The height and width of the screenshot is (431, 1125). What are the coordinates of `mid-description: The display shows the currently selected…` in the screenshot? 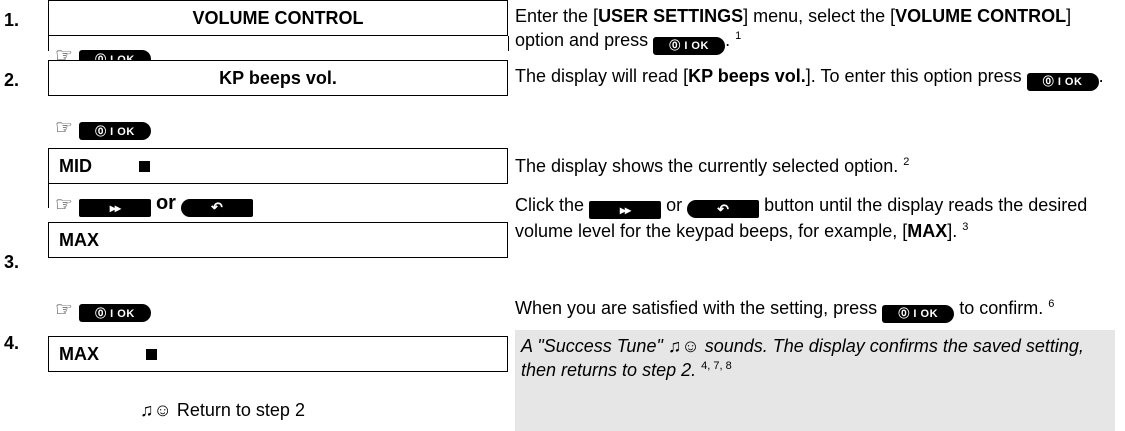 It's located at (815, 166).